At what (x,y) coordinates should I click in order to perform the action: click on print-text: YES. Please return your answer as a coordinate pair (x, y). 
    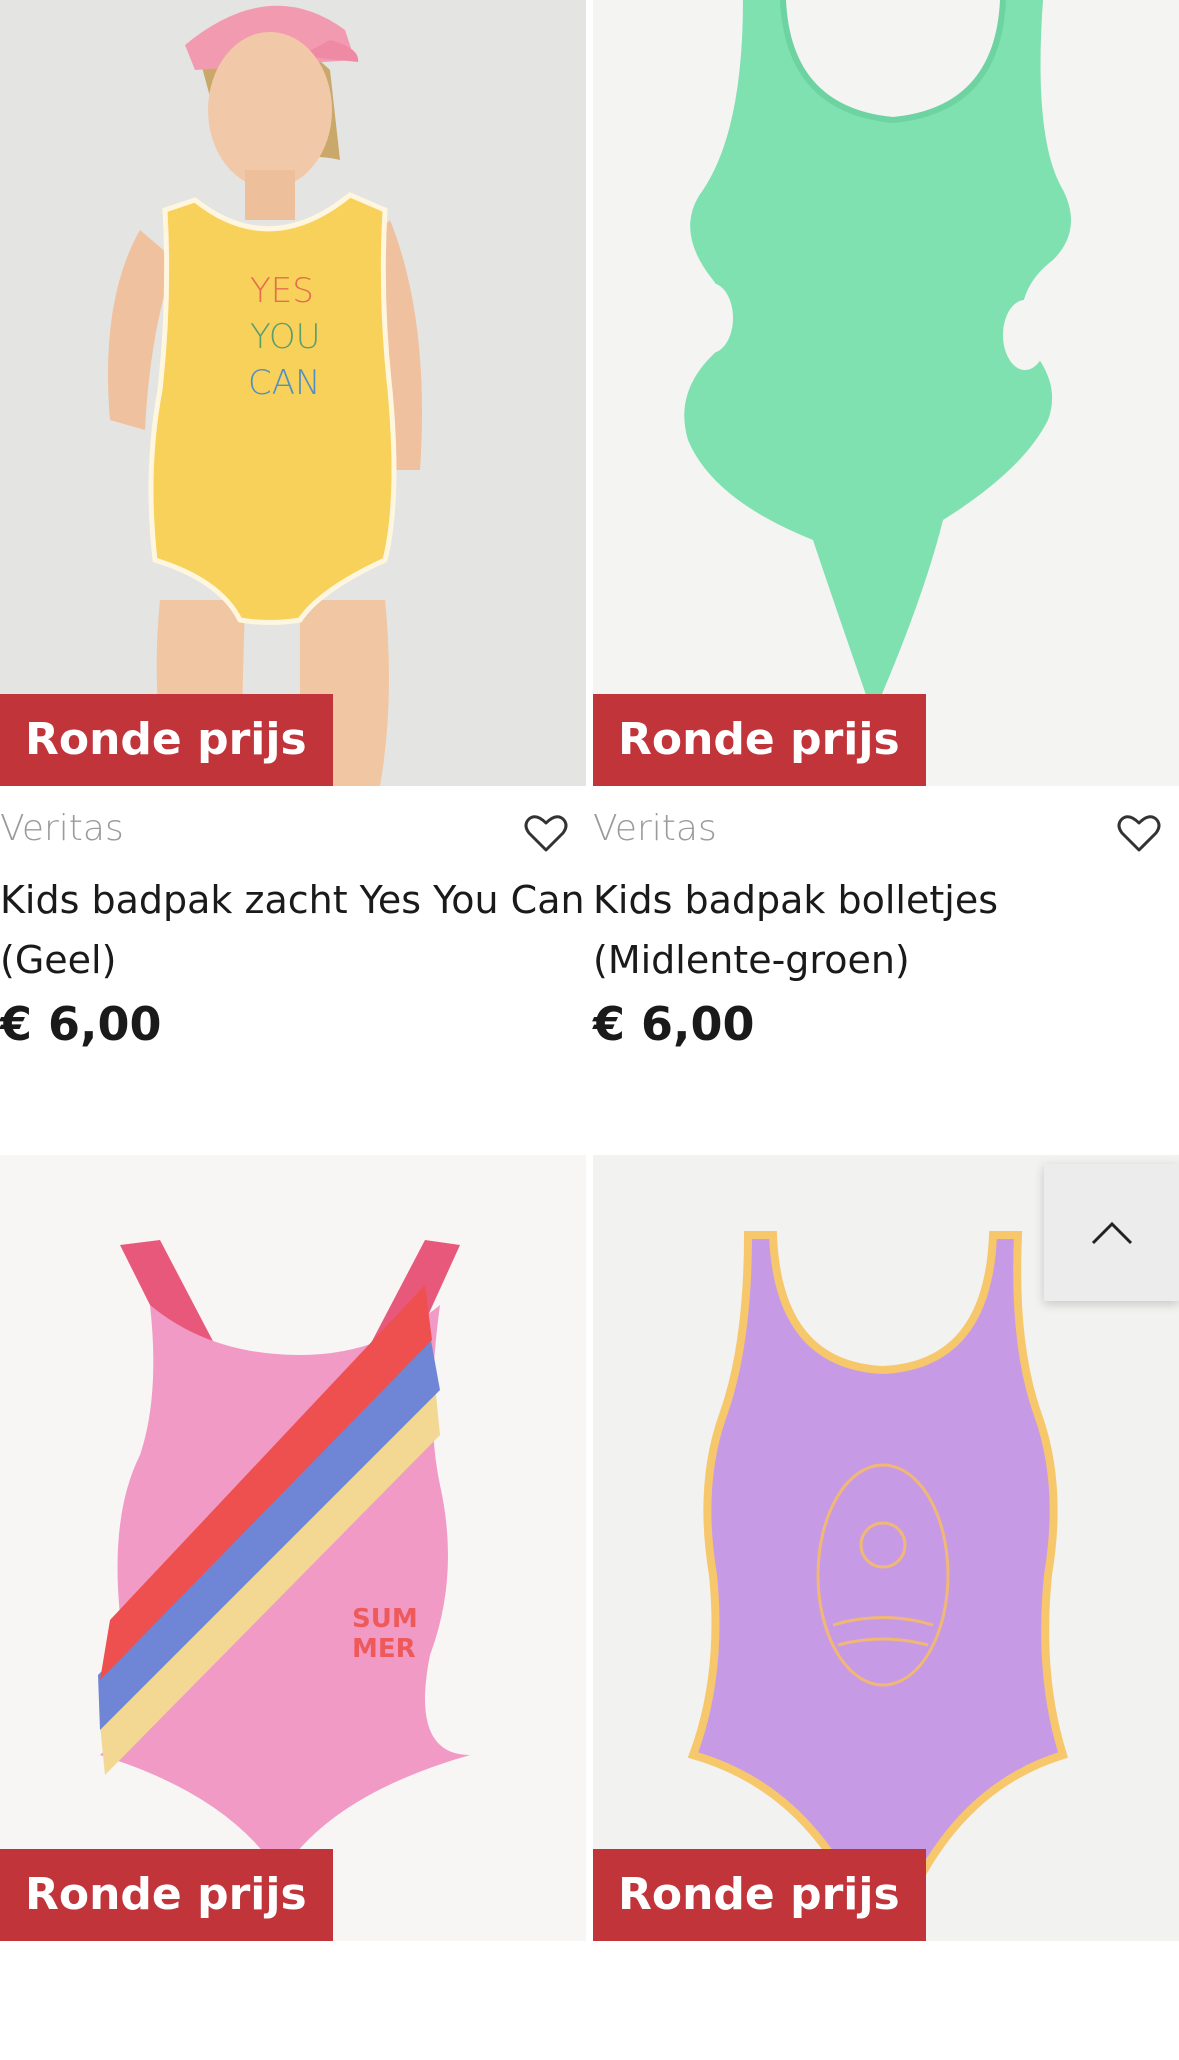
    Looking at the image, I should click on (282, 291).